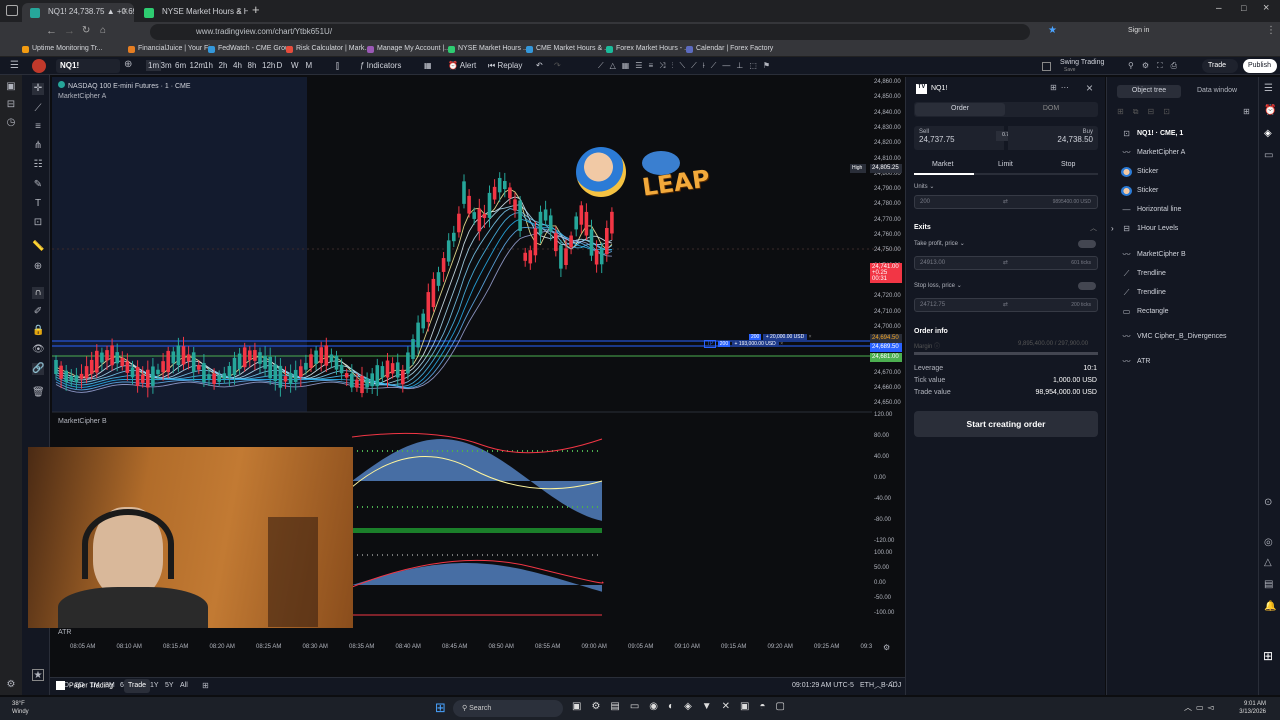  Describe the element at coordinates (38, 165) in the screenshot. I see `fib-icon: ☷` at that location.